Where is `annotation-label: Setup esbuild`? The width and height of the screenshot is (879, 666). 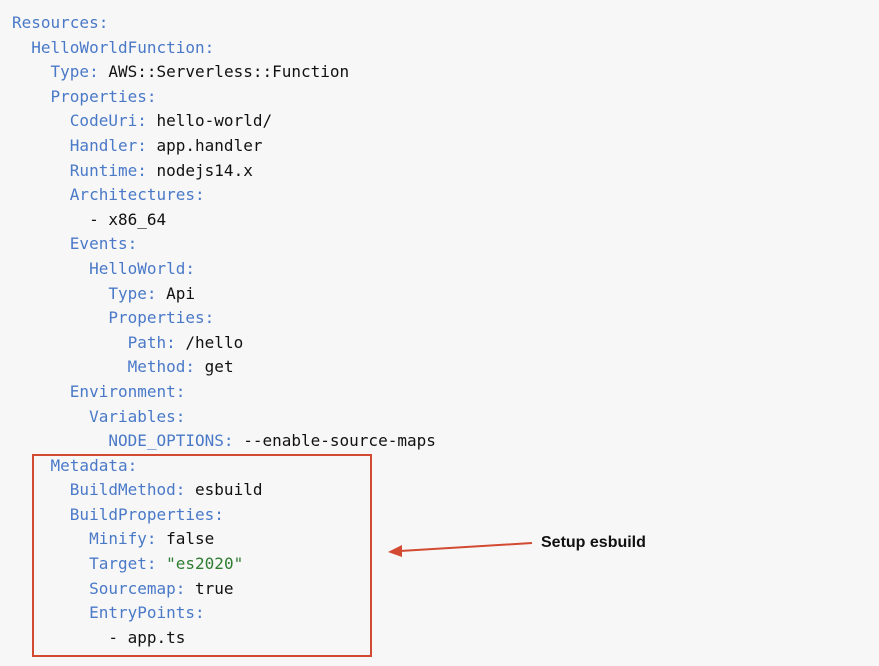 annotation-label: Setup esbuild is located at coordinates (593, 542).